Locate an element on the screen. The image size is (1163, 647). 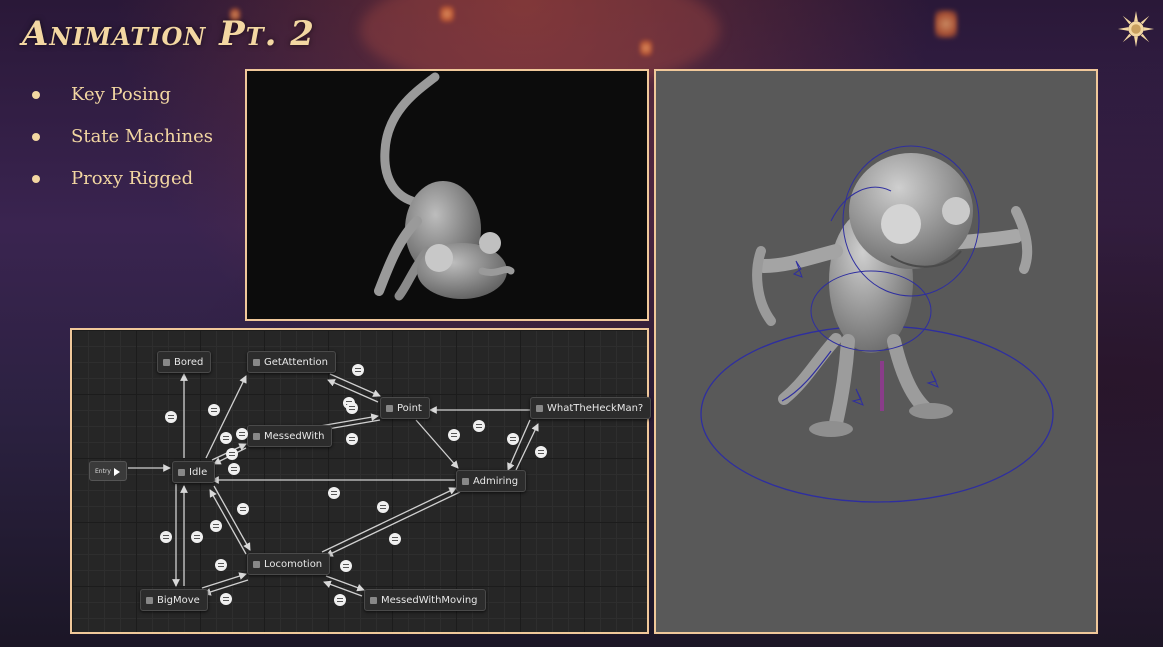
entry-node: Entry is located at coordinates (108, 471).